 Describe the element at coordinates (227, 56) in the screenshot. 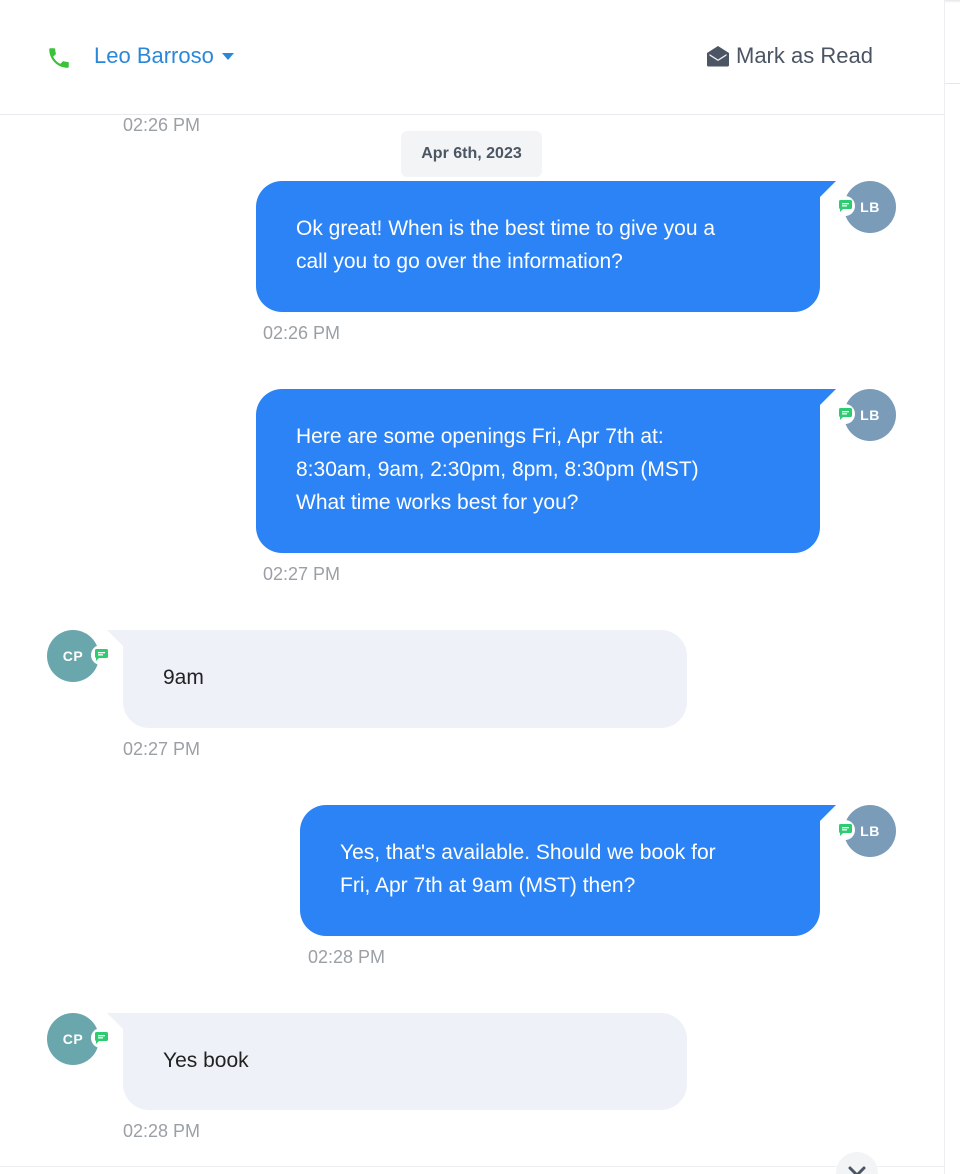

I see `caret-down-icon` at that location.